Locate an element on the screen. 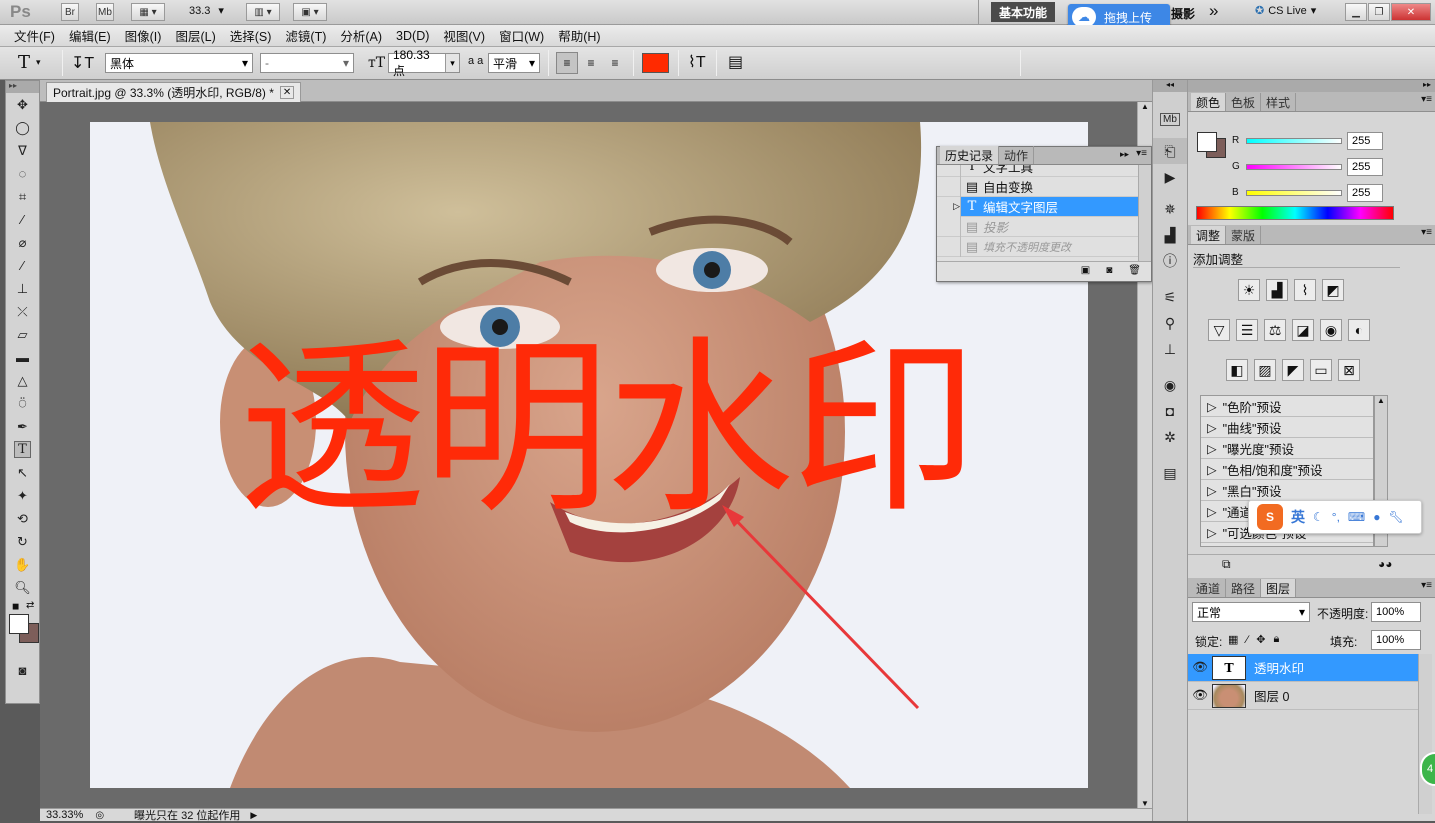 Image resolution: width=1435 pixels, height=823 pixels. wrench-icon: 🔧︎ is located at coordinates (1395, 517).